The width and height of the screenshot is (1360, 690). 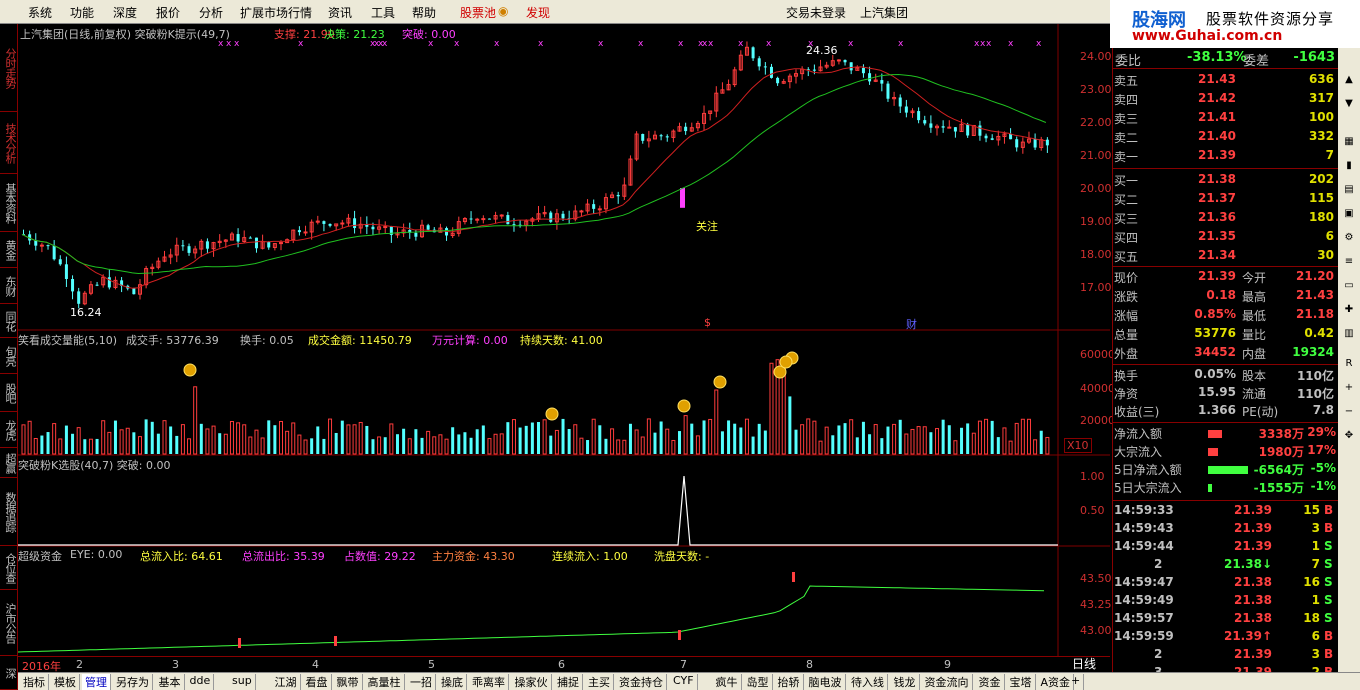 What do you see at coordinates (348, 682) in the screenshot?
I see `bottom-tab: 飘带` at bounding box center [348, 682].